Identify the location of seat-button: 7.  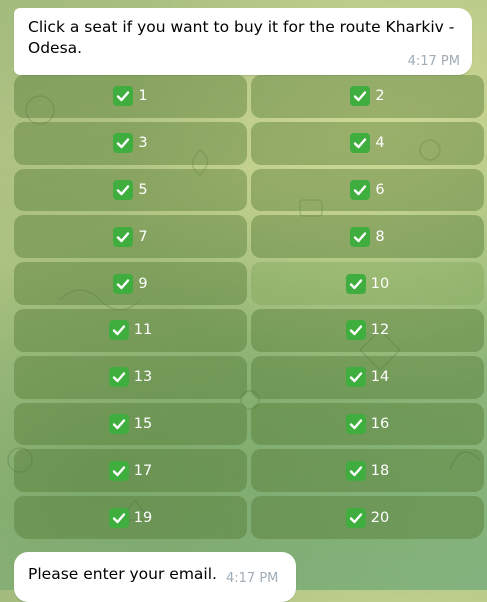
(130, 237).